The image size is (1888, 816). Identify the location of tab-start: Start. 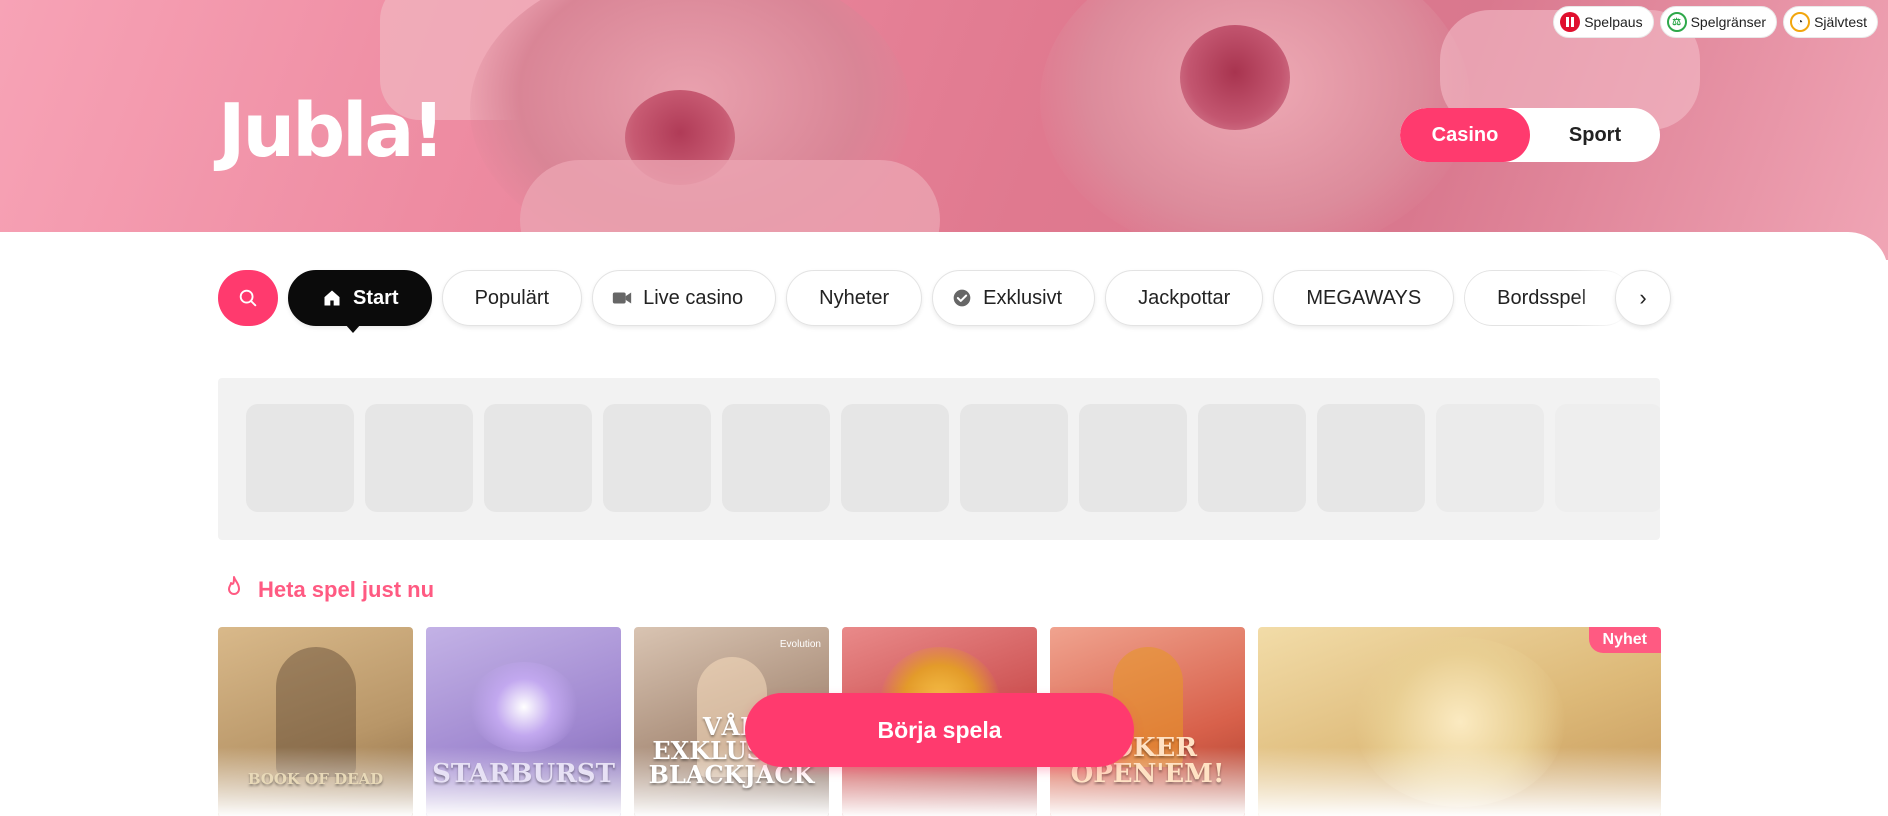
(360, 301).